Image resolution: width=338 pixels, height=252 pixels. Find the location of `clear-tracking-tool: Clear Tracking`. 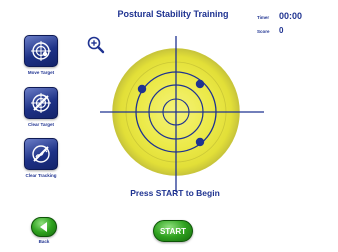

clear-tracking-tool: Clear Tracking is located at coordinates (41, 158).